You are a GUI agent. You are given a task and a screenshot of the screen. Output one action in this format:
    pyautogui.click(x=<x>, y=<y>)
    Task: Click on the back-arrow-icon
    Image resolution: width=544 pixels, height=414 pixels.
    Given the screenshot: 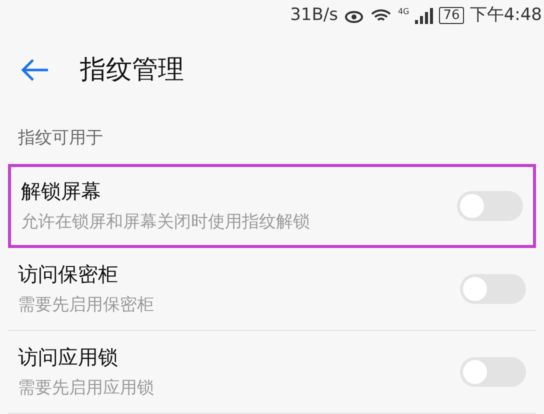 What is the action you would take?
    pyautogui.click(x=35, y=70)
    